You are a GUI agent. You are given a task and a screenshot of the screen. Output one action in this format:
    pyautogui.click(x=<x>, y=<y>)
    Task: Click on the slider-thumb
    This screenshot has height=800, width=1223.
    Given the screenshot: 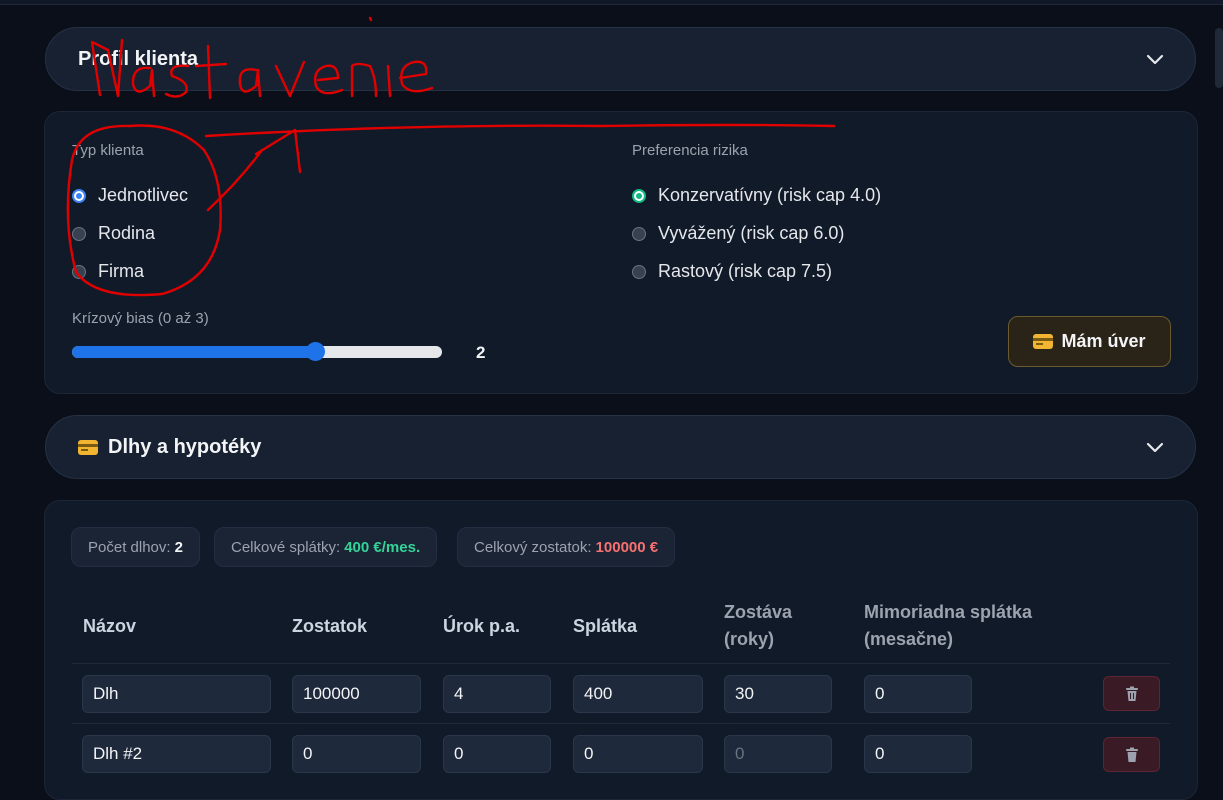 What is the action you would take?
    pyautogui.click(x=315, y=351)
    